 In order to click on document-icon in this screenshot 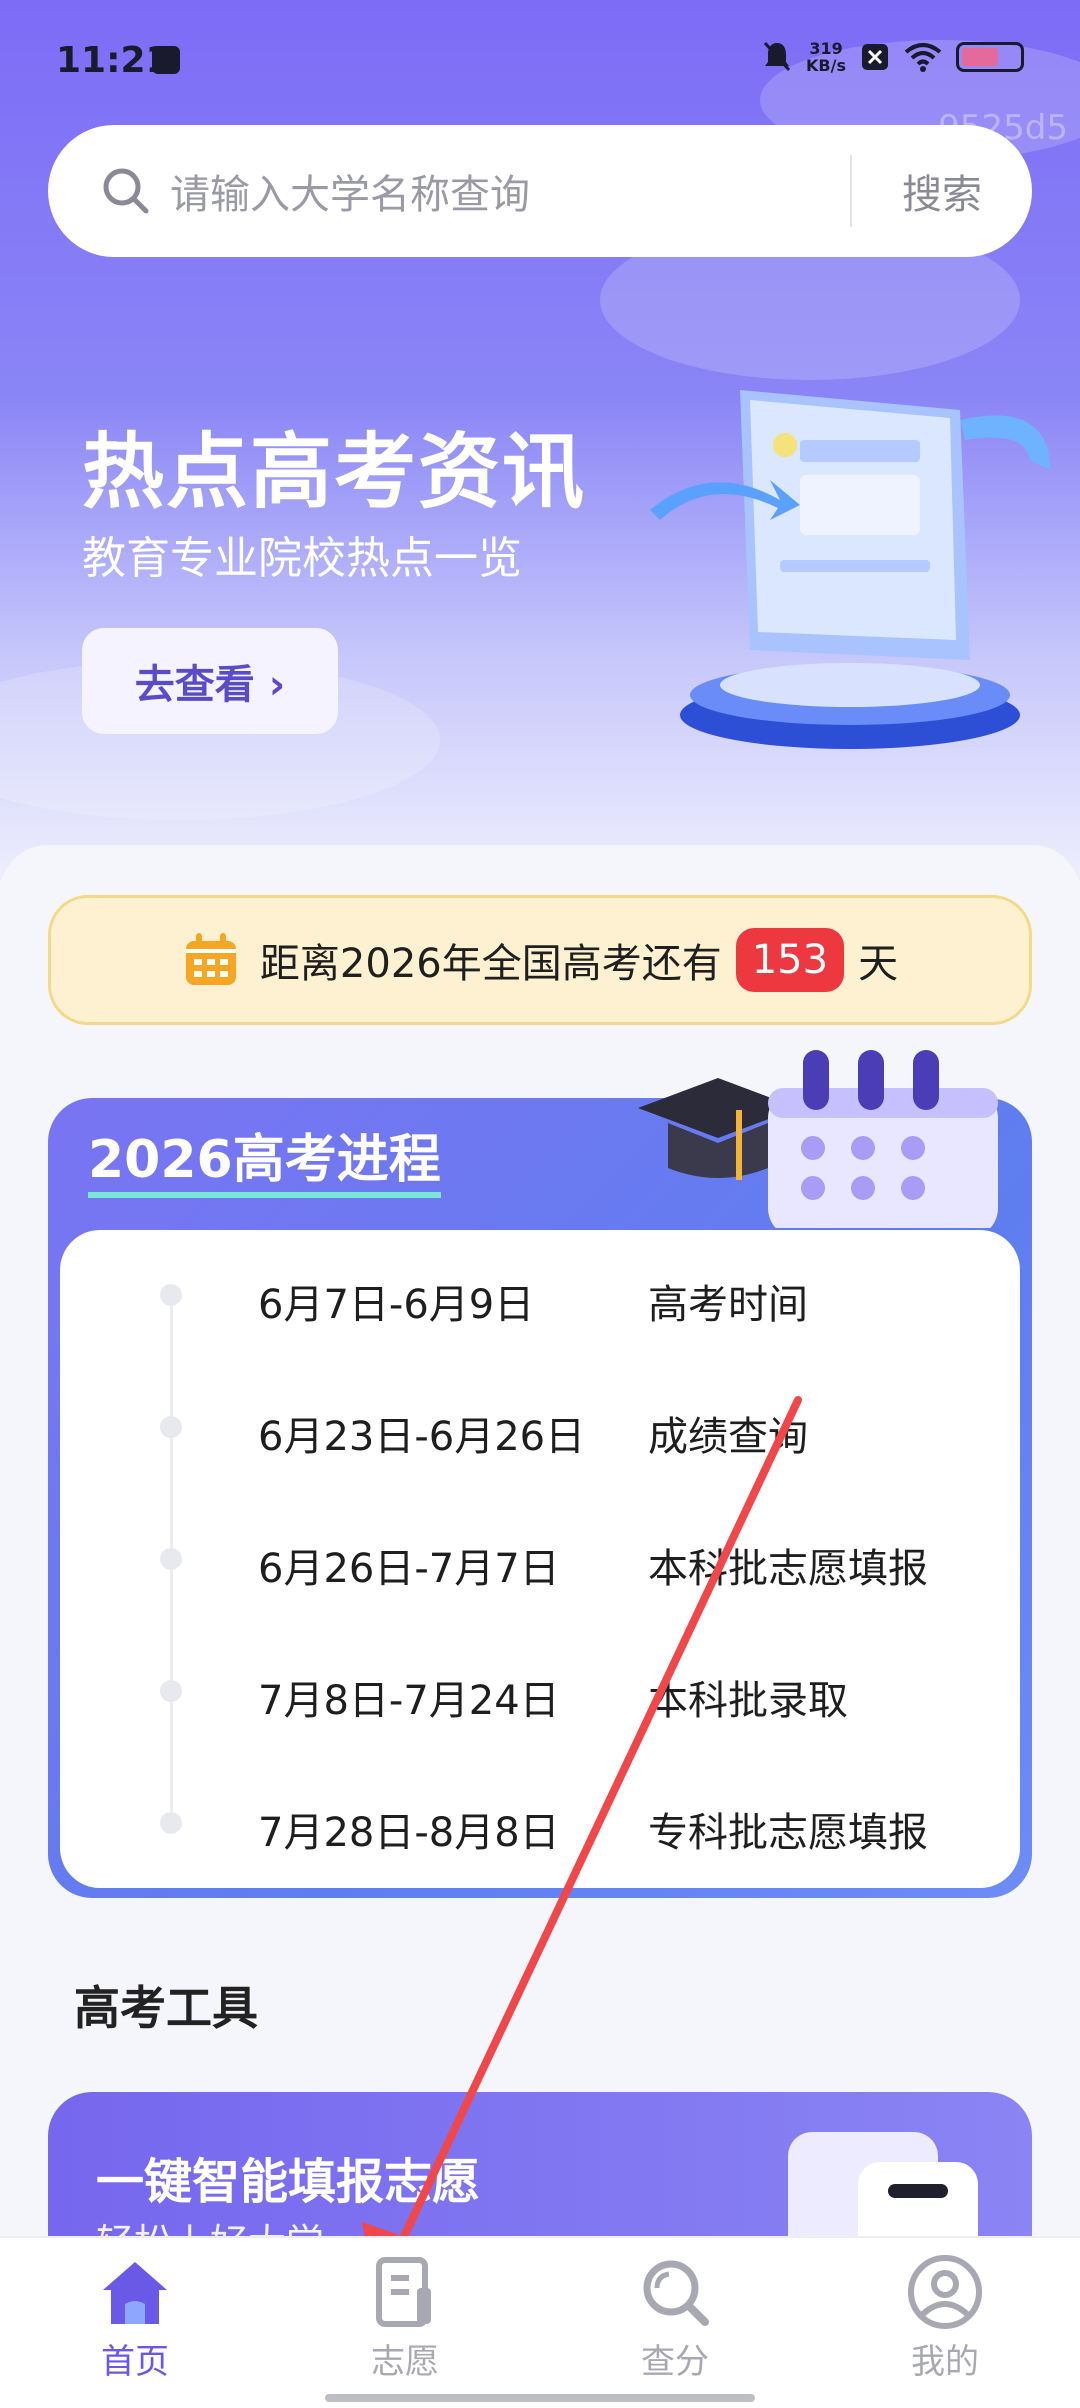, I will do `click(403, 2292)`.